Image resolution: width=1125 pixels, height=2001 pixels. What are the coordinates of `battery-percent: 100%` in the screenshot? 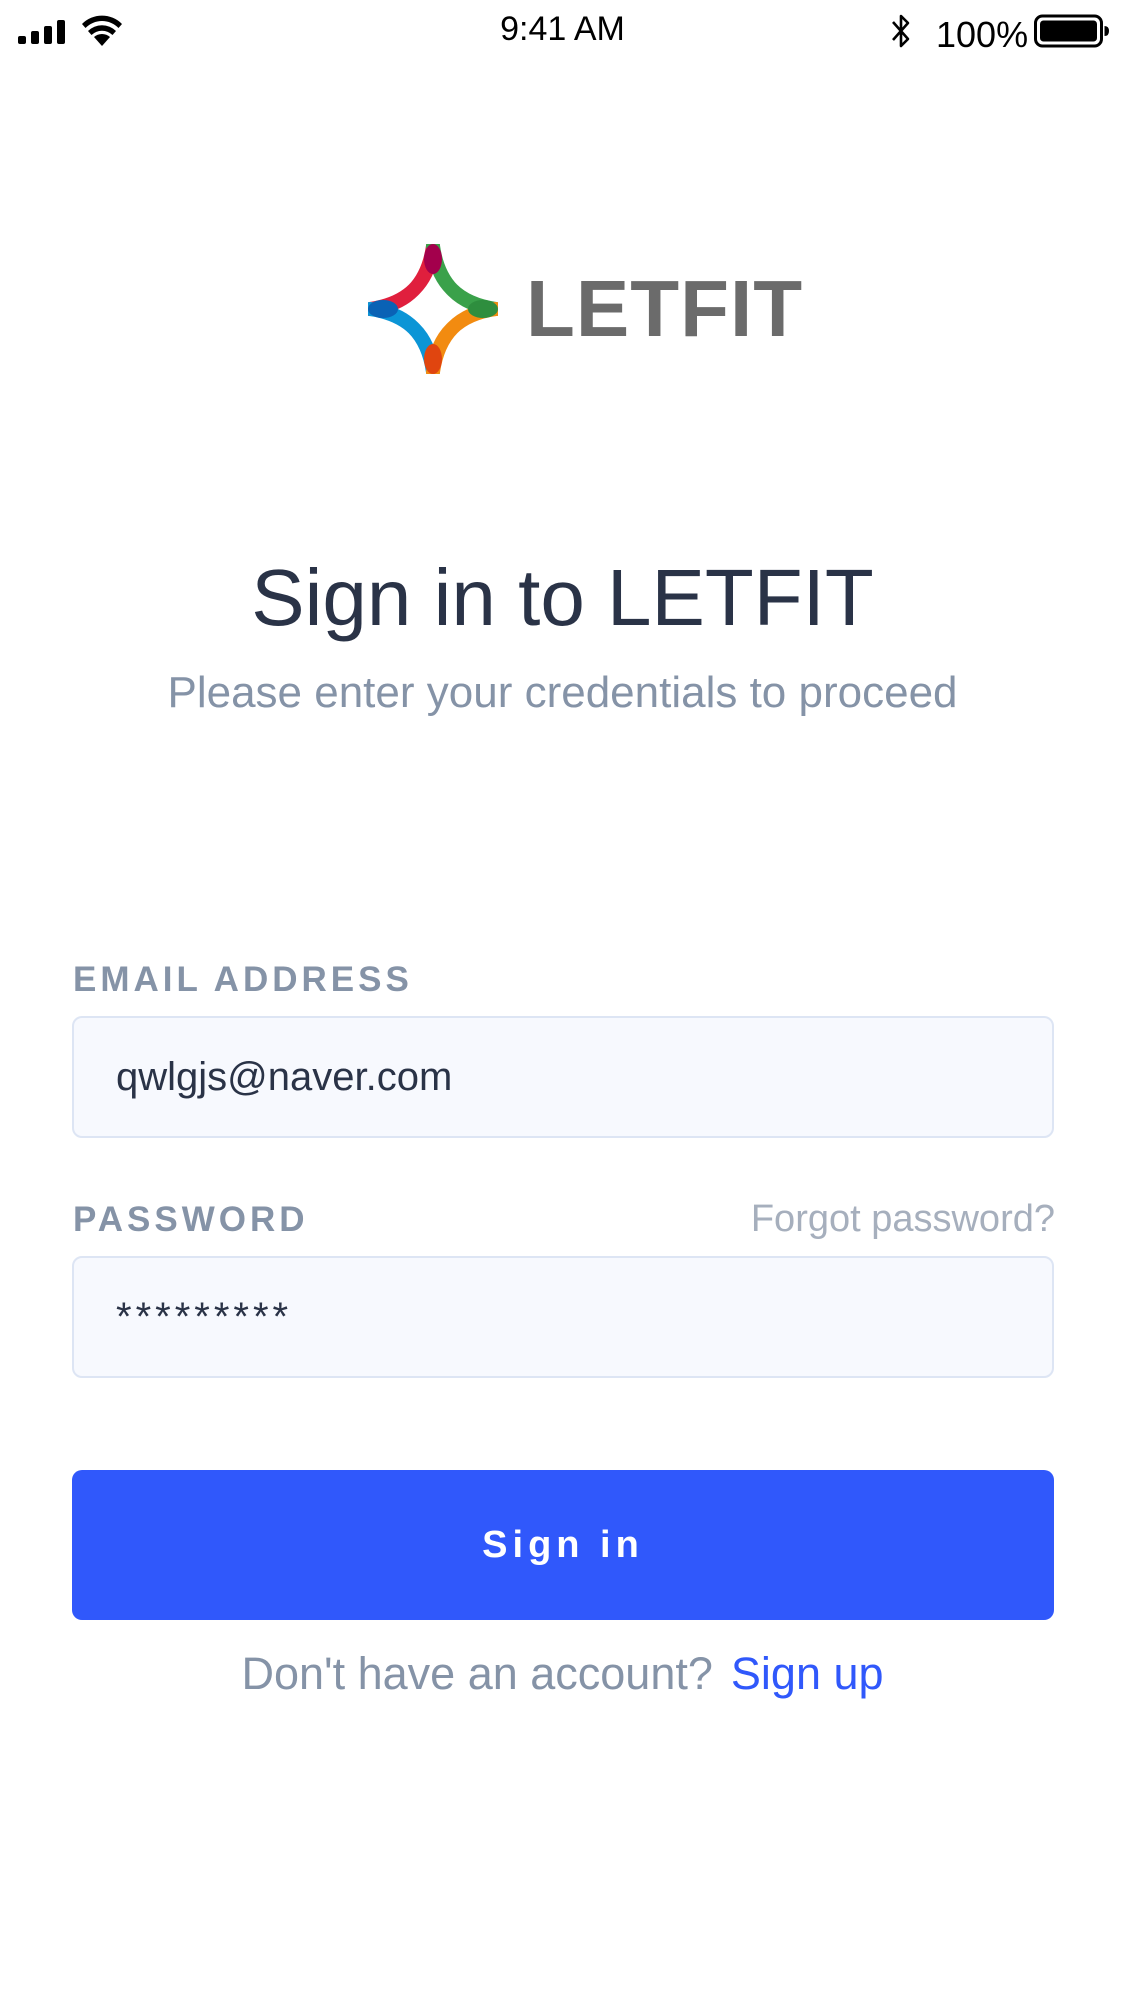 It's located at (982, 34).